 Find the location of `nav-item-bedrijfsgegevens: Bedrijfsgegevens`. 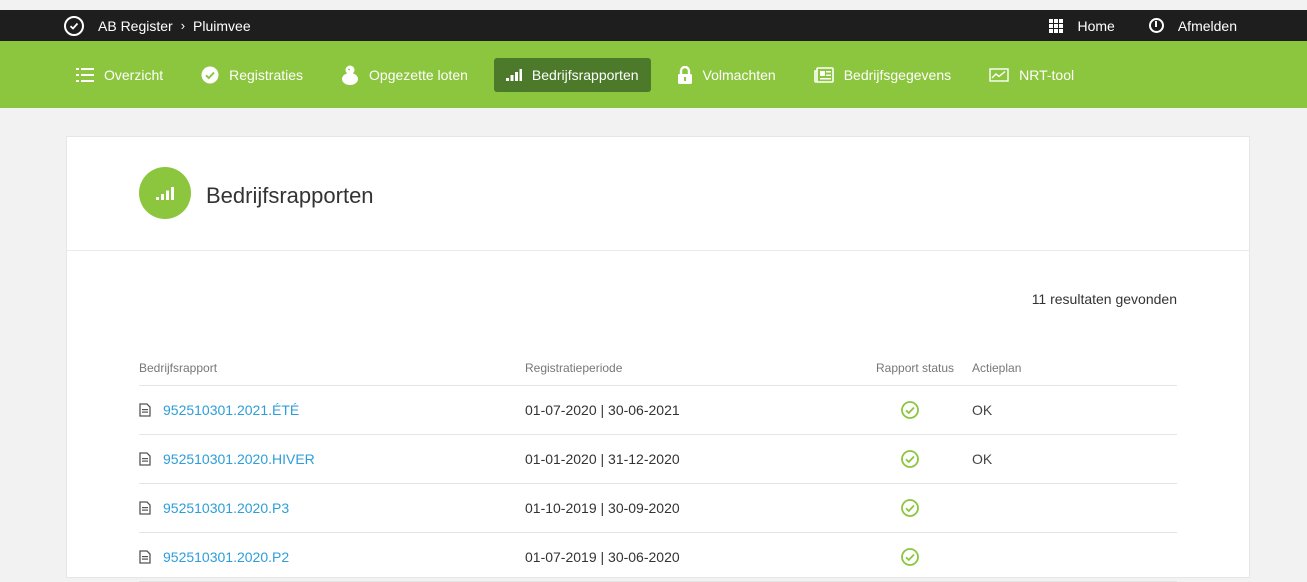

nav-item-bedrijfsgegevens: Bedrijfsgegevens is located at coordinates (882, 75).